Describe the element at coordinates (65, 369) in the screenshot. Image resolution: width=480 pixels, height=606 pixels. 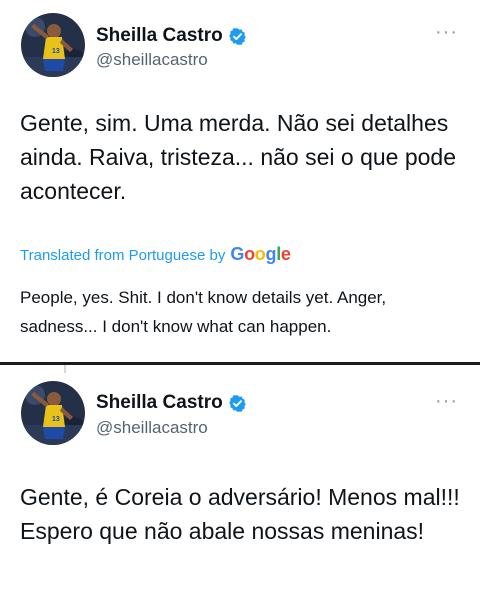
I see `thread-line` at that location.